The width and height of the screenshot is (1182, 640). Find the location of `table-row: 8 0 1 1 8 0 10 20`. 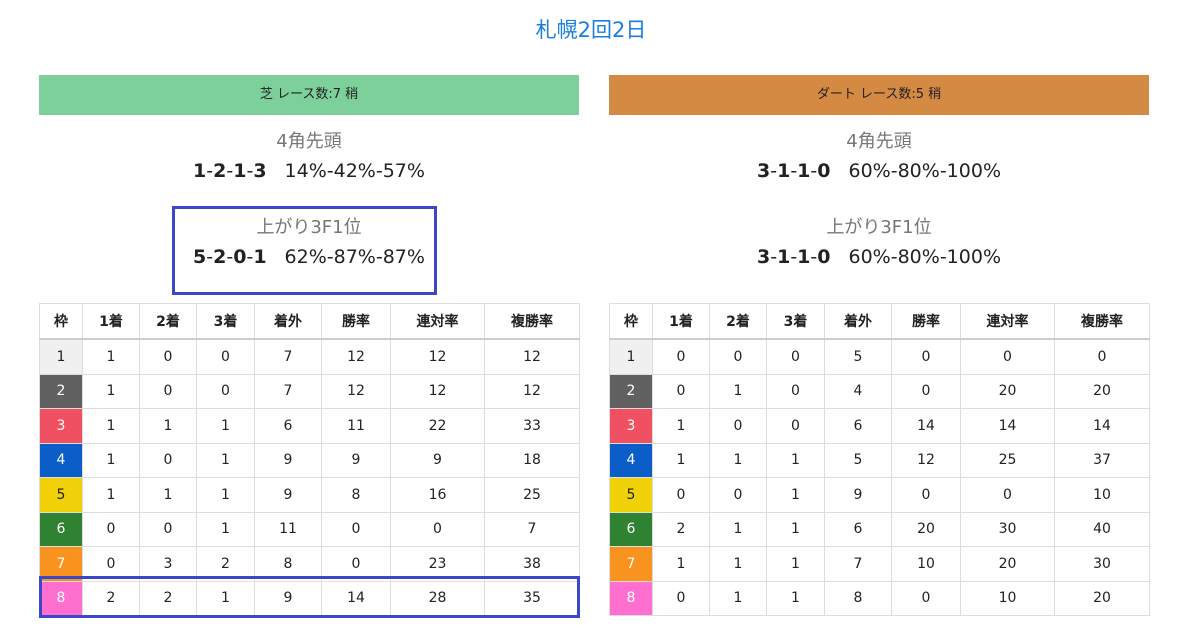

table-row: 8 0 1 1 8 0 10 20 is located at coordinates (879, 598).